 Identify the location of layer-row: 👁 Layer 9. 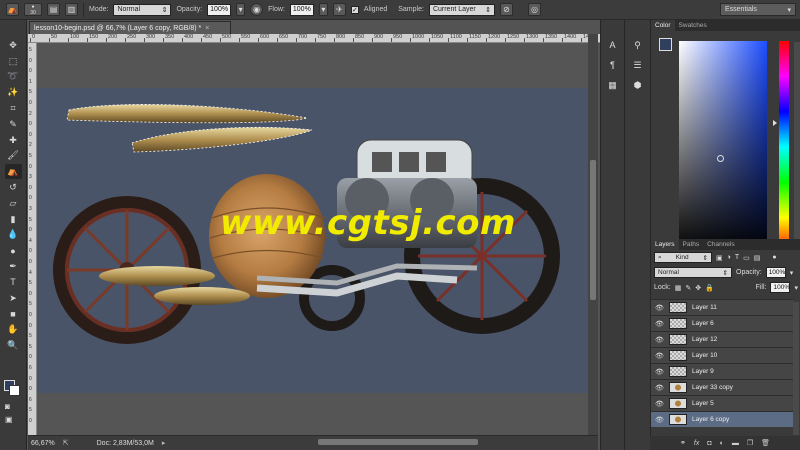
(722, 371).